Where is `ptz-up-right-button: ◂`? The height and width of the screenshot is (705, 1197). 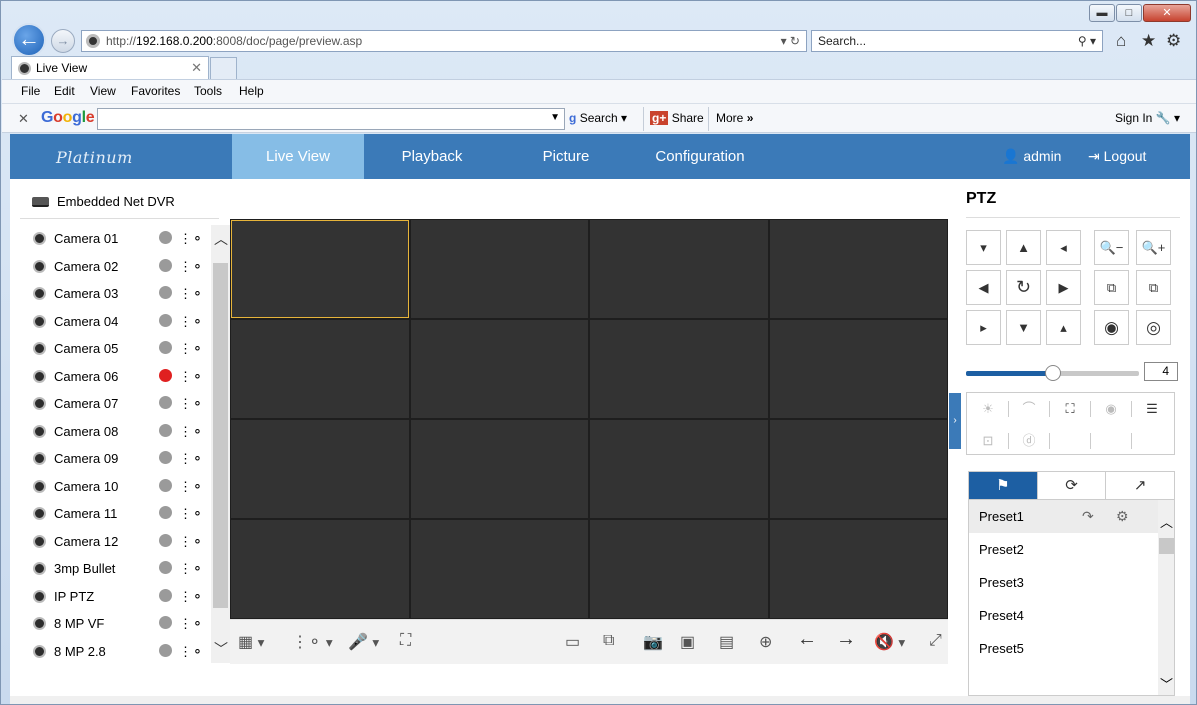
ptz-up-right-button: ◂ is located at coordinates (1063, 247).